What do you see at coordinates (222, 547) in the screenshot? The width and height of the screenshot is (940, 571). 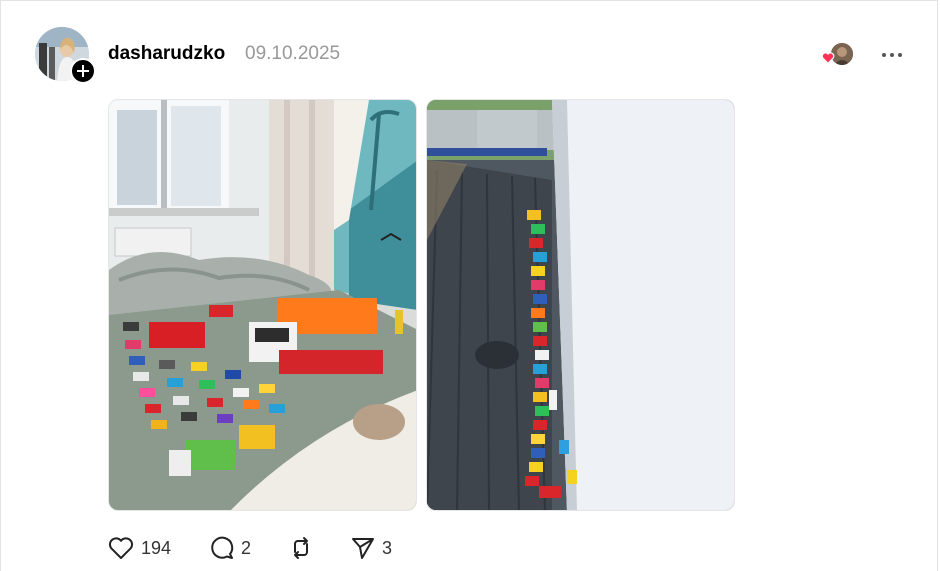 I see `comment-icon` at bounding box center [222, 547].